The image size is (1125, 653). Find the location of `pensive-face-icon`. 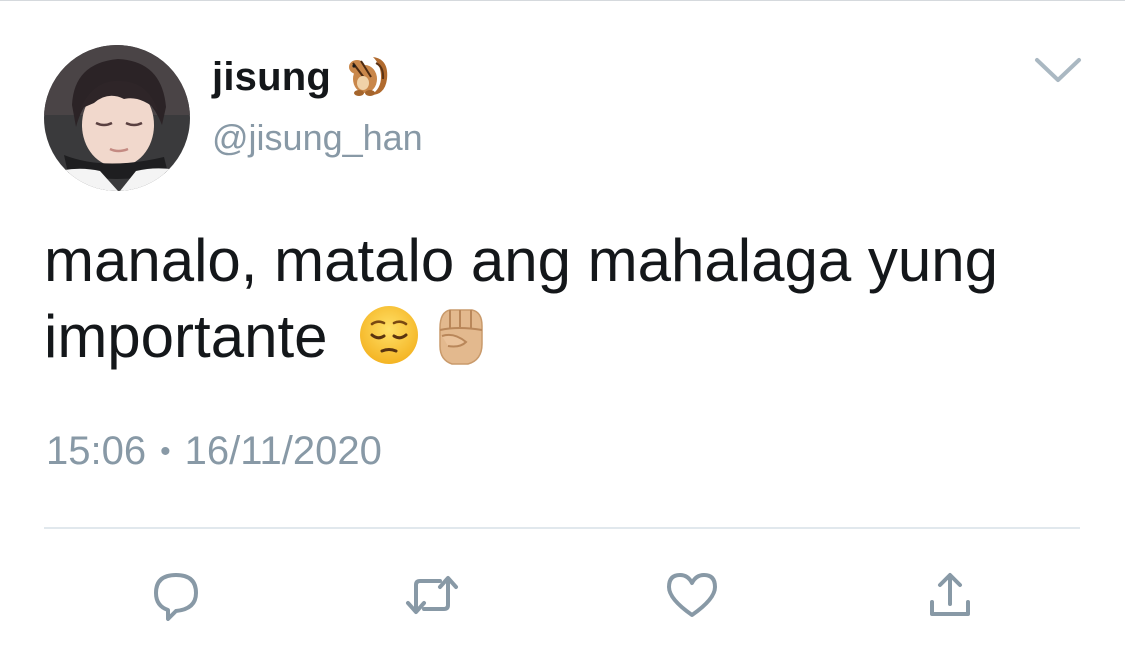

pensive-face-icon is located at coordinates (389, 335).